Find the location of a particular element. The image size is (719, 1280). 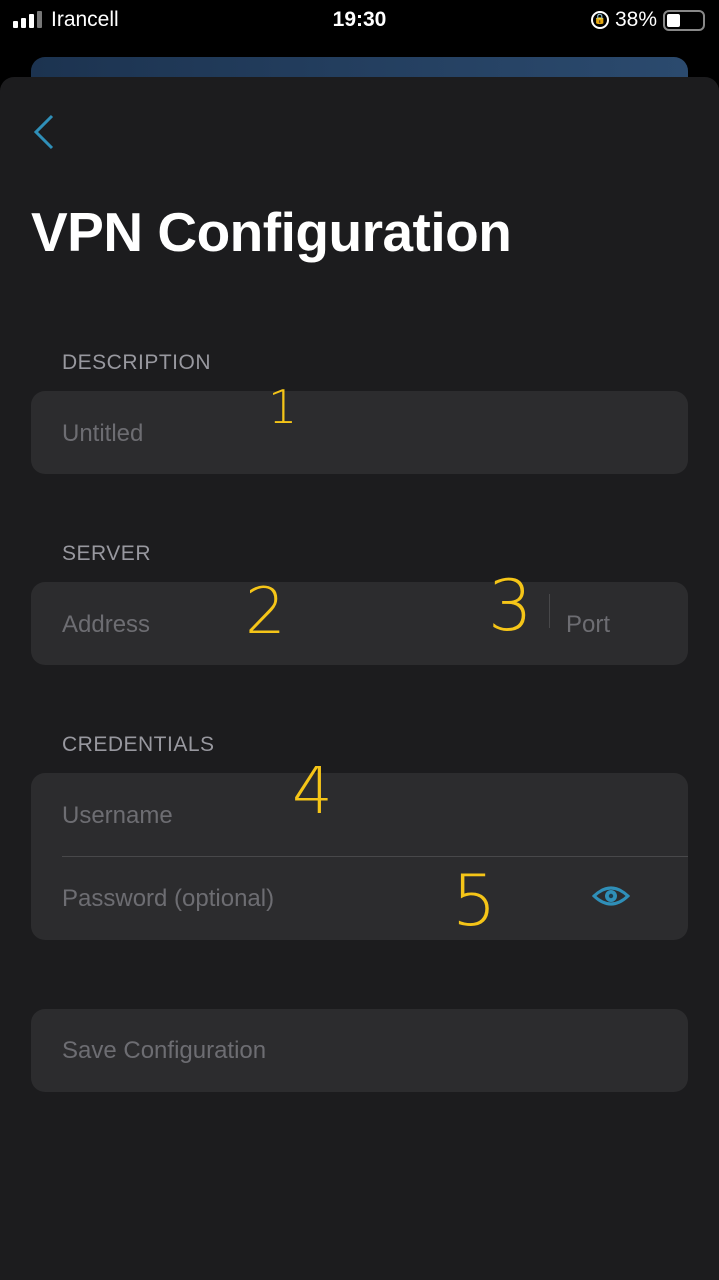

battery-percent: 38% is located at coordinates (635, 19).